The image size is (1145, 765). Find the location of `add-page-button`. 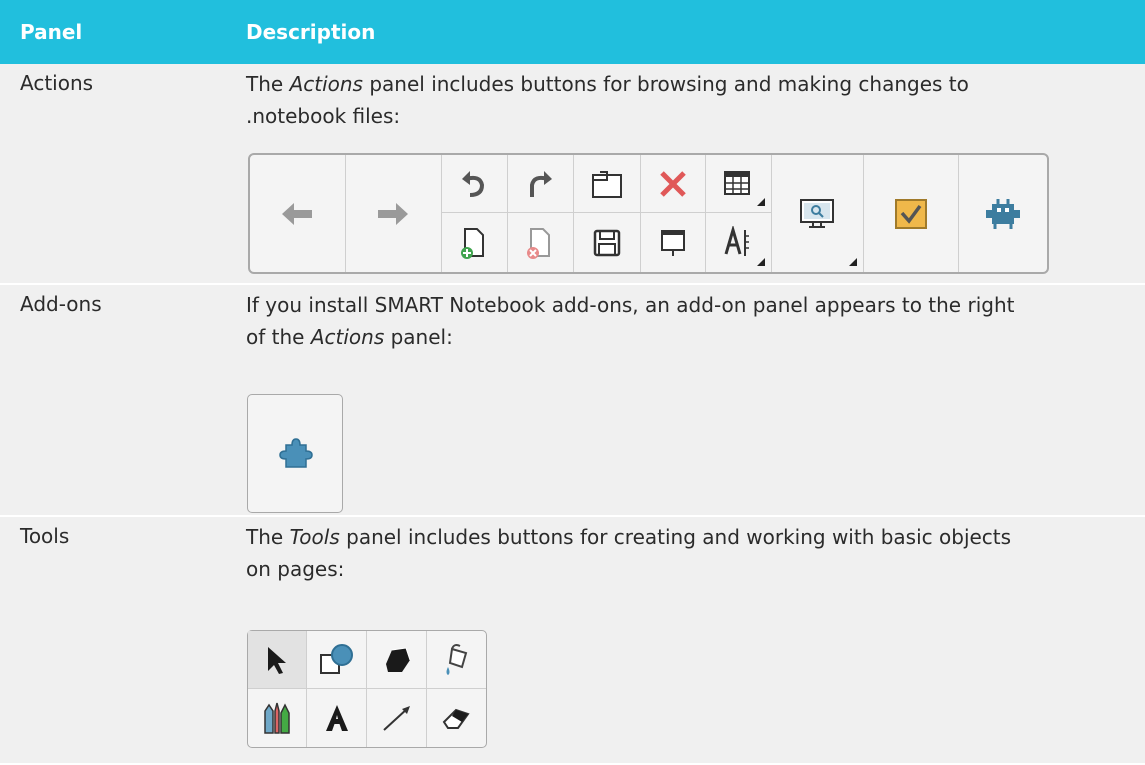

add-page-button is located at coordinates (475, 242).